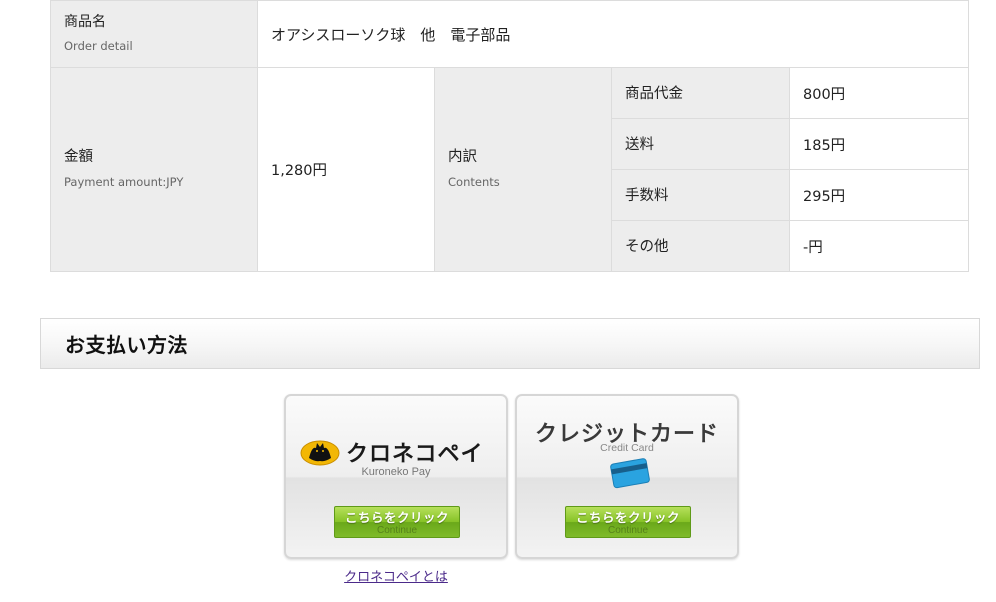 This screenshot has height=602, width=996. I want to click on order-detail-row: 商品名 Order detail オアシスローソク球 他 電子部品, so click(510, 34).